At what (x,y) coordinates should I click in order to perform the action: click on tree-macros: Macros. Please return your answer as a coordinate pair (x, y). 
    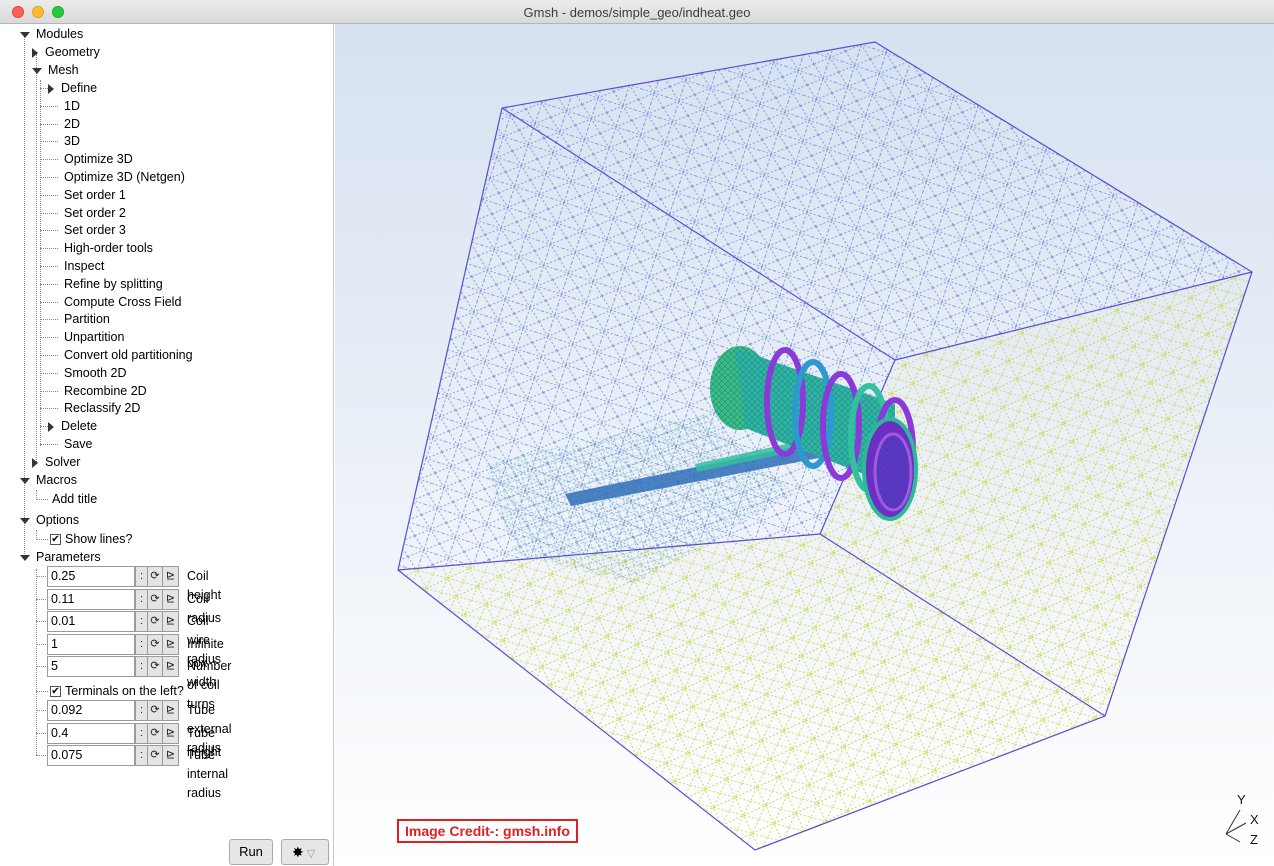
    Looking at the image, I should click on (48, 480).